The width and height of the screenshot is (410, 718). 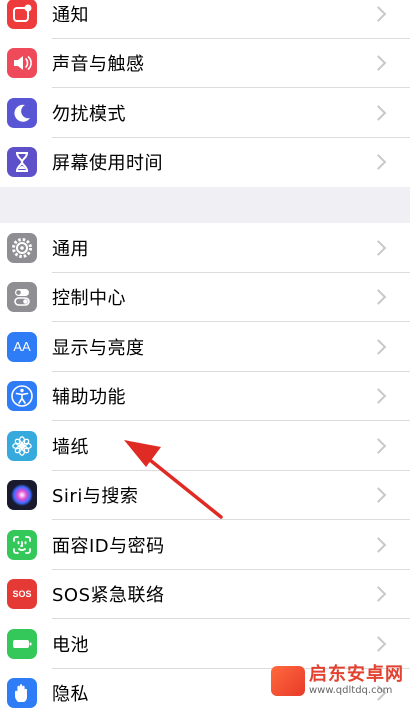 I want to click on battery-icon, so click(x=22, y=644).